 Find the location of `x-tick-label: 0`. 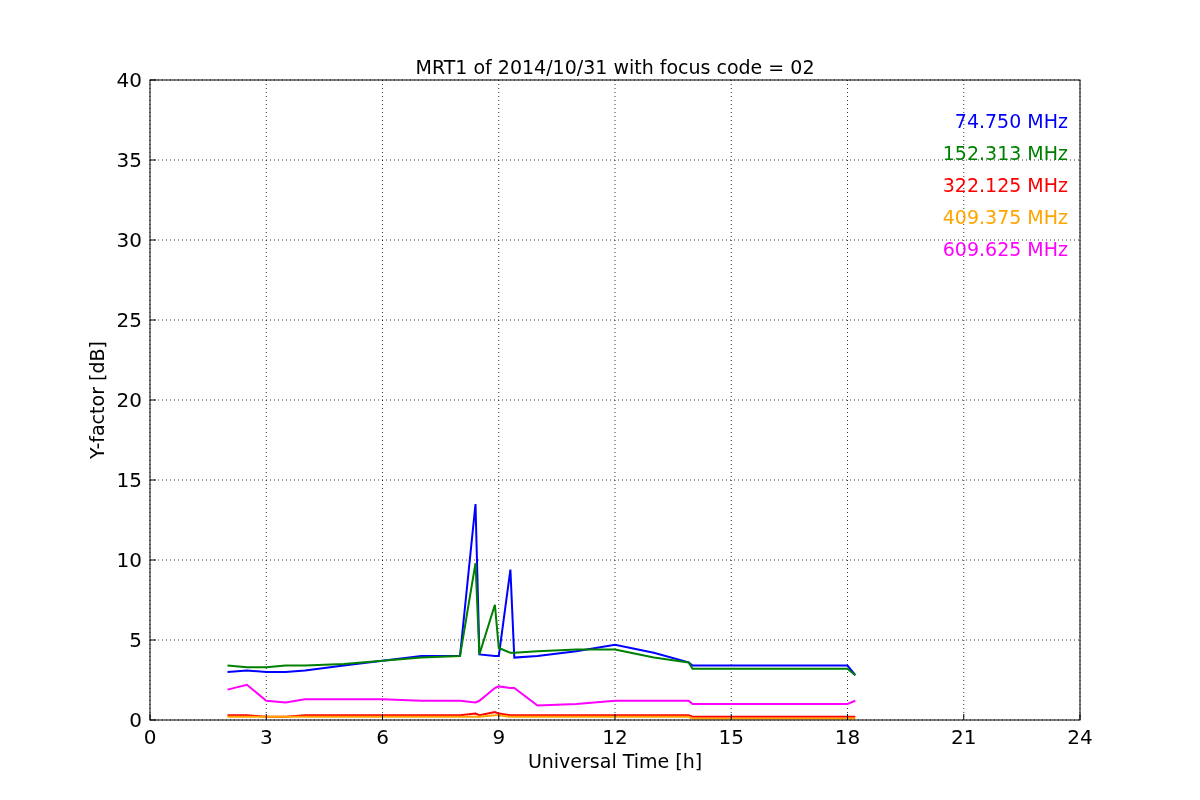

x-tick-label: 0 is located at coordinates (150, 737).